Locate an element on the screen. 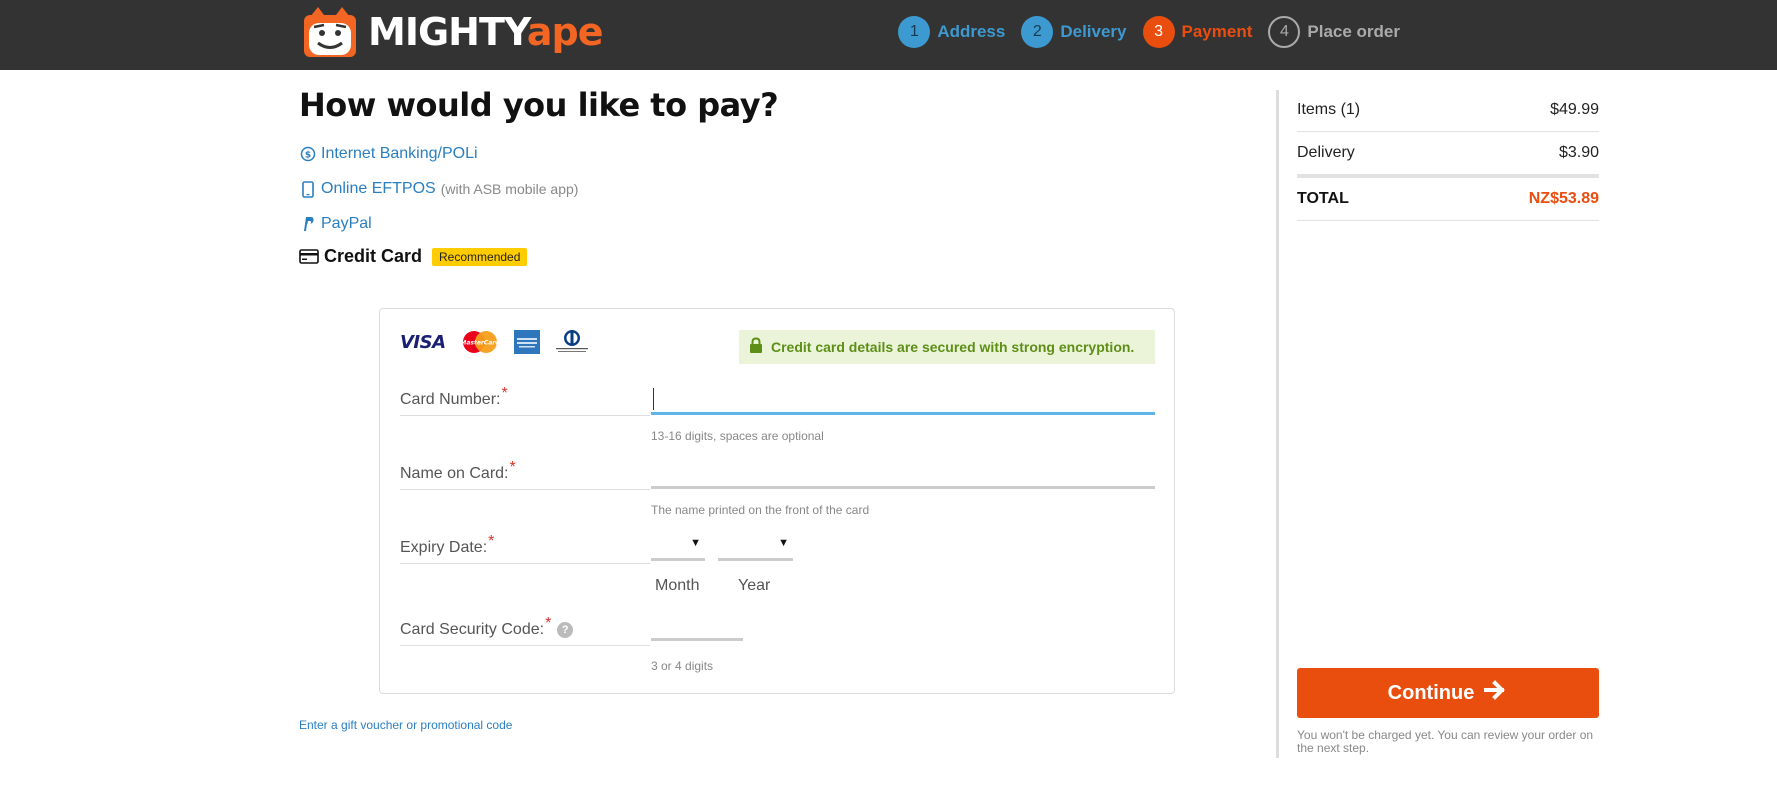 The width and height of the screenshot is (1777, 804). step-number: 1 is located at coordinates (914, 32).